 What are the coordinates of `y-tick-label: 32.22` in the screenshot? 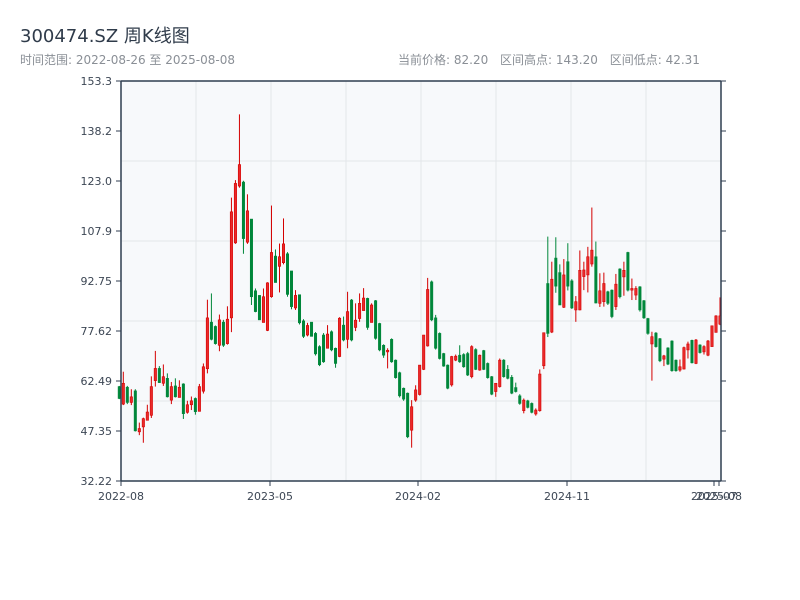 It's located at (97, 481).